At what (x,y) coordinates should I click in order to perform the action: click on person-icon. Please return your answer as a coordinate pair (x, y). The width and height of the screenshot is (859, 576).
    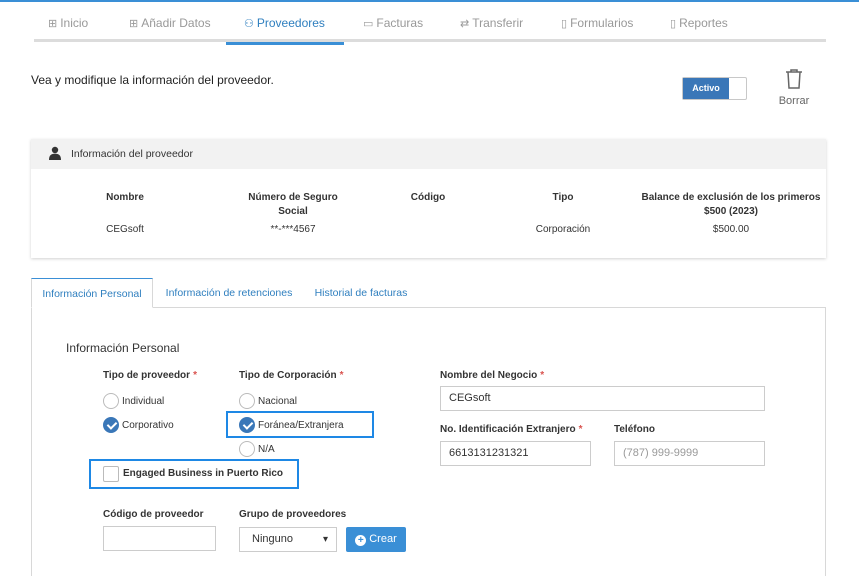
    Looking at the image, I should click on (55, 153).